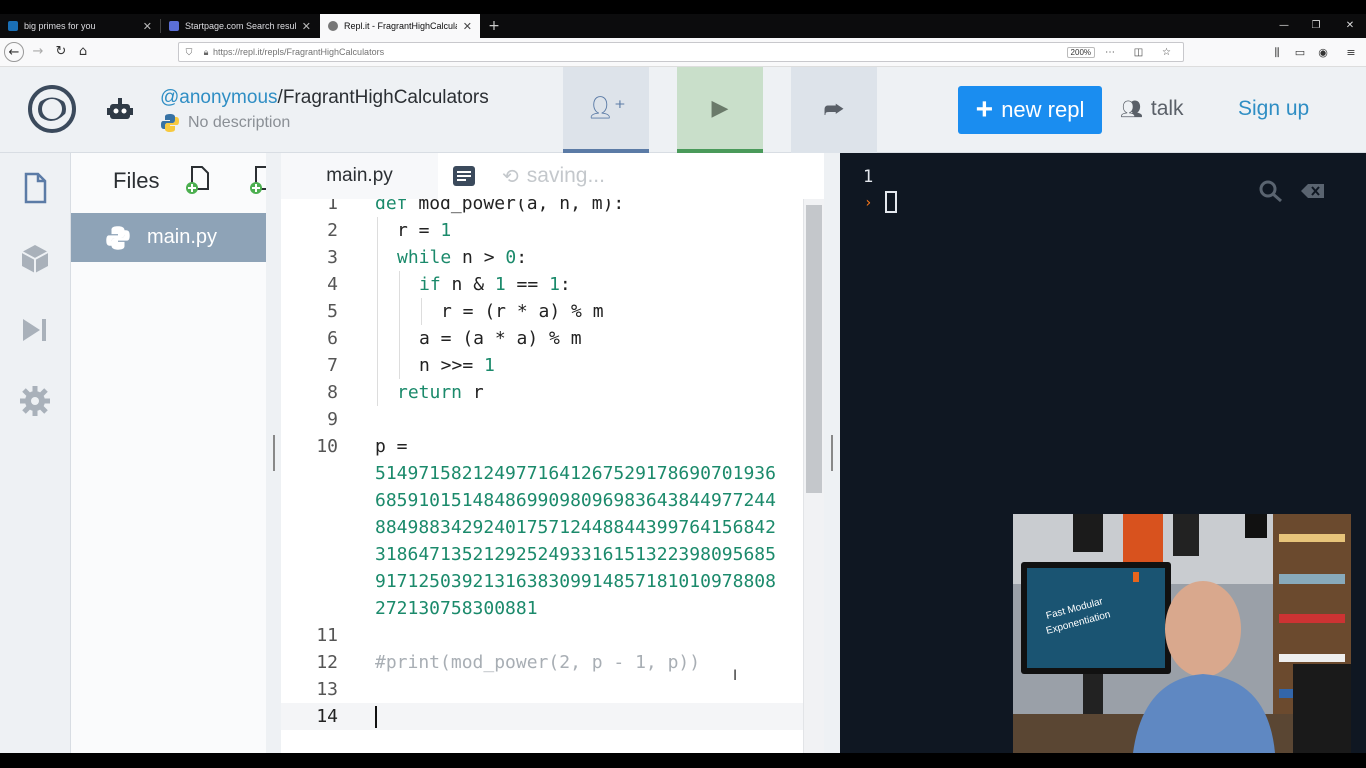 The image size is (1366, 768). What do you see at coordinates (868, 177) in the screenshot?
I see `console-output: 1` at bounding box center [868, 177].